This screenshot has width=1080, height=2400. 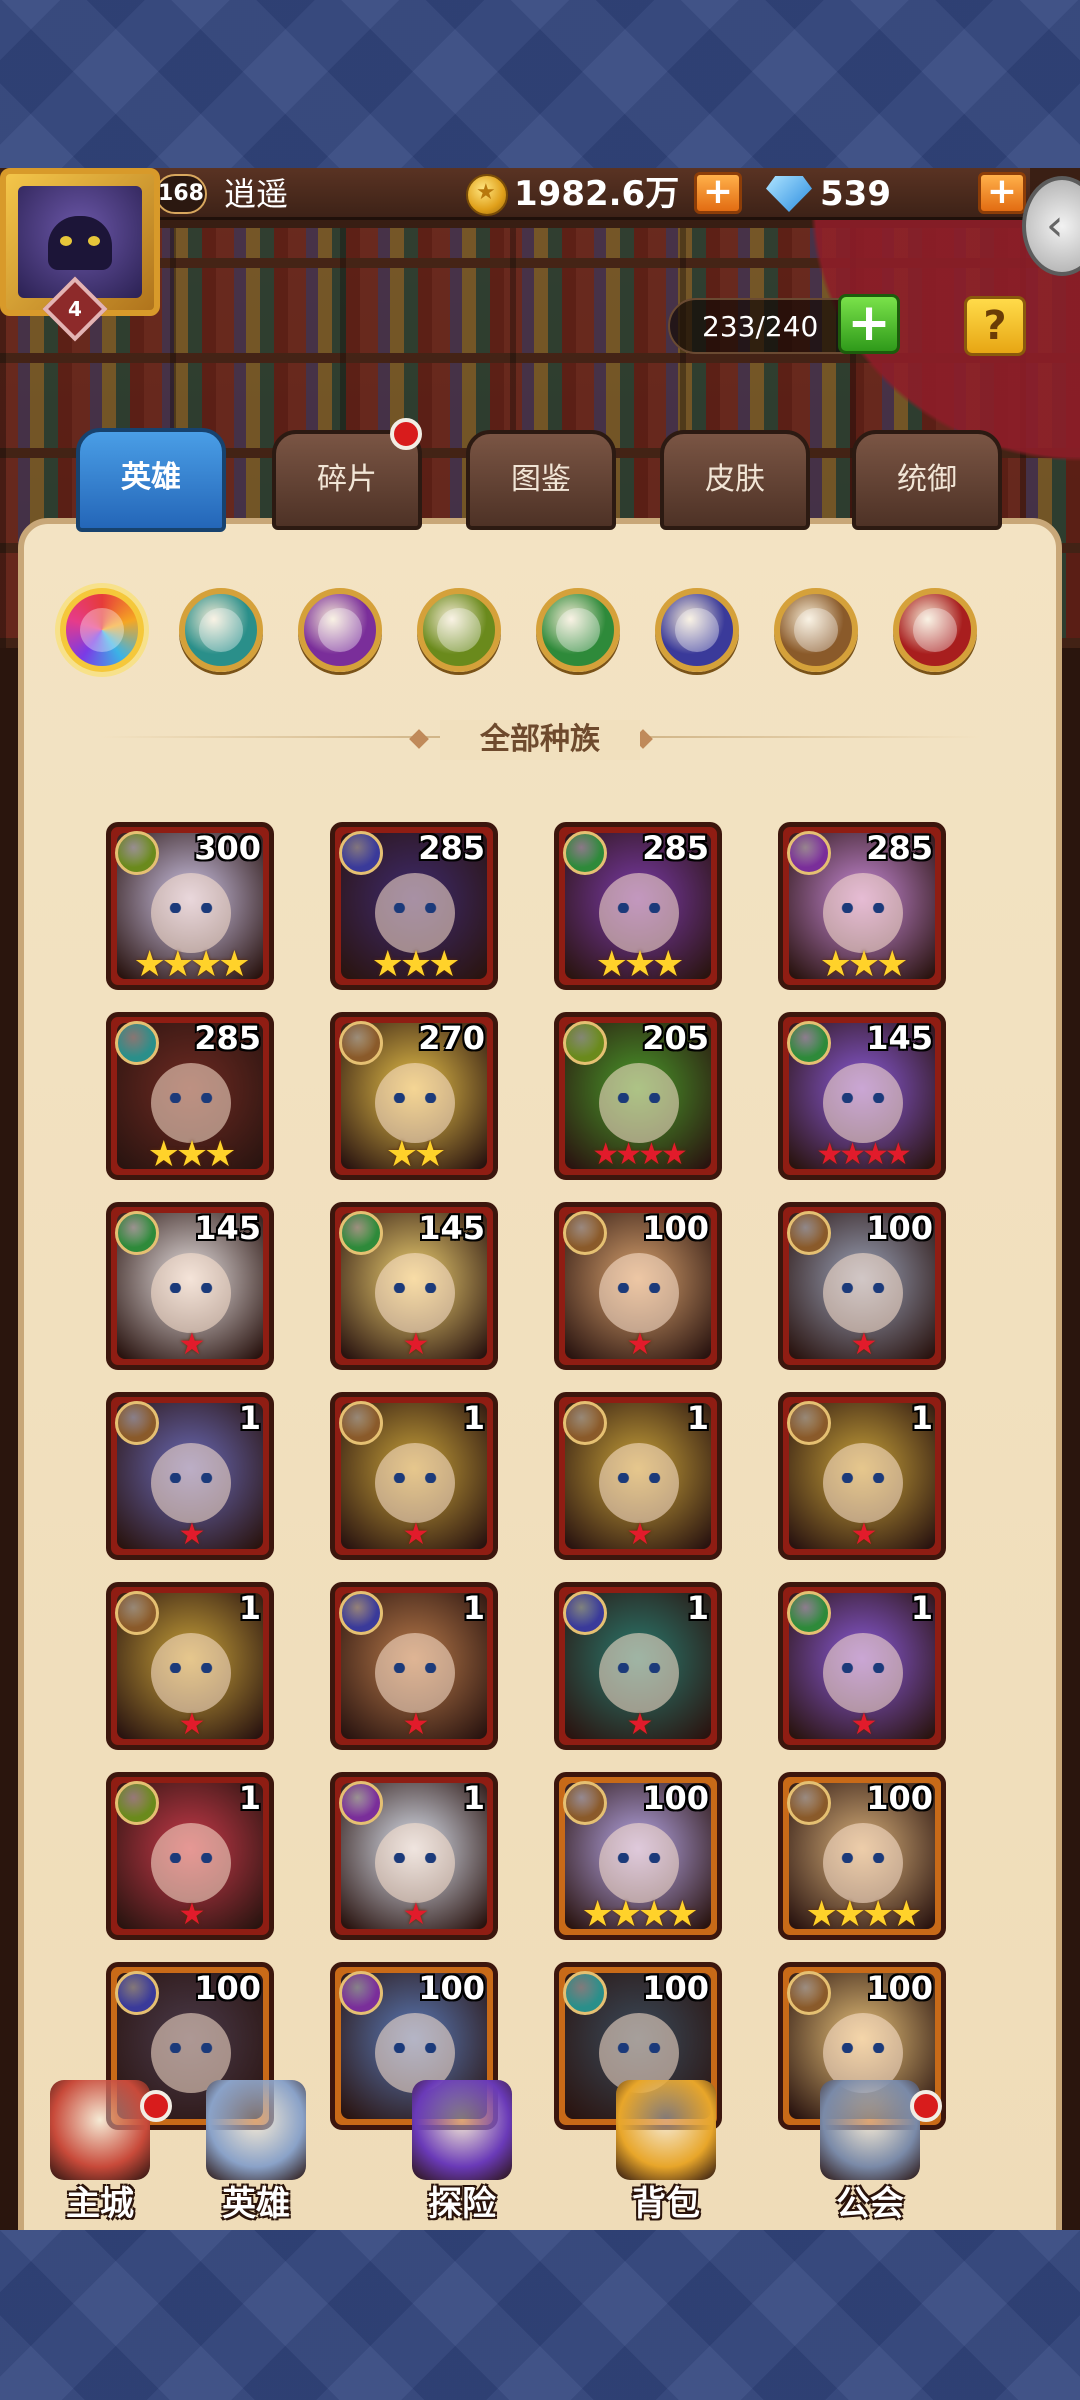 What do you see at coordinates (94, 241) in the screenshot?
I see `avatar-eye-right` at bounding box center [94, 241].